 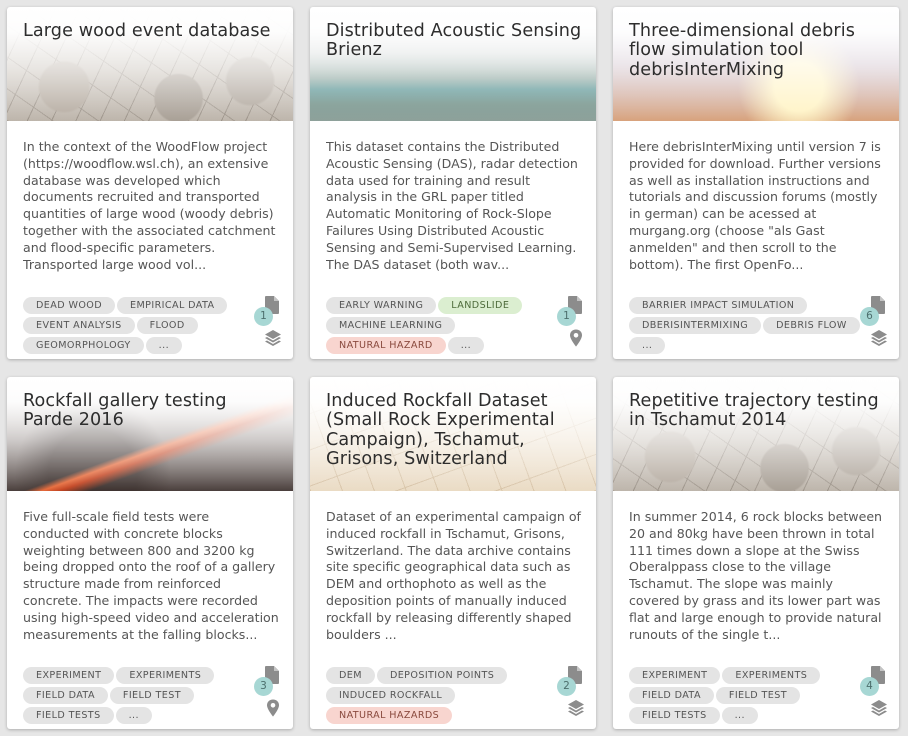 I want to click on tag-chip: GEOMORPHOLOGY, so click(x=83, y=345).